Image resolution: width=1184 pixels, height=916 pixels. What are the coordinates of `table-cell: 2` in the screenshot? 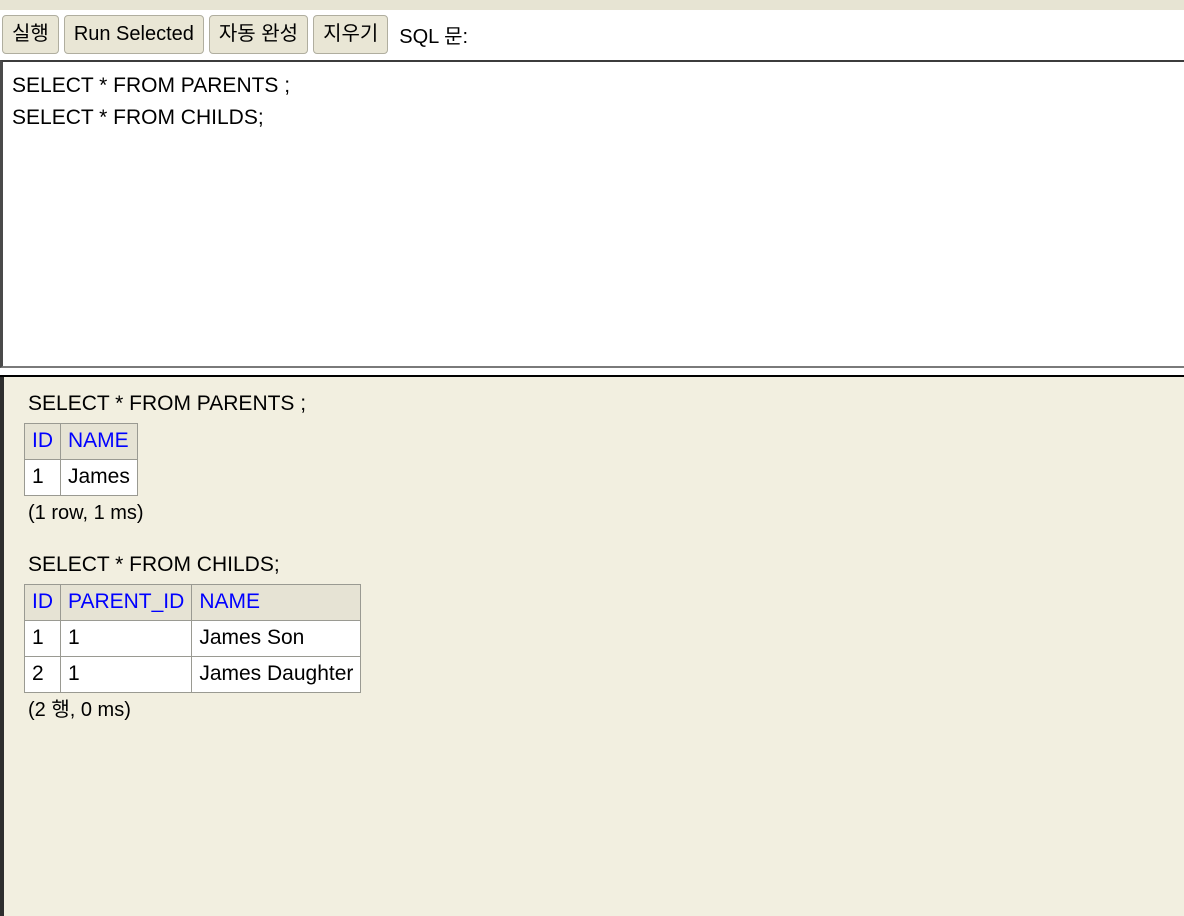 It's located at (42, 674).